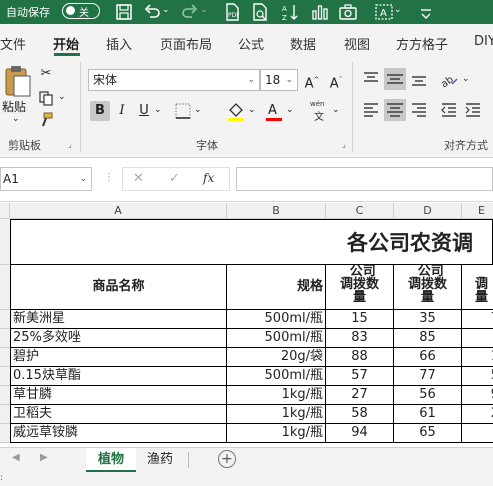 Image resolution: width=493 pixels, height=486 pixels. What do you see at coordinates (384, 12) in the screenshot?
I see `text-box-icon: A` at bounding box center [384, 12].